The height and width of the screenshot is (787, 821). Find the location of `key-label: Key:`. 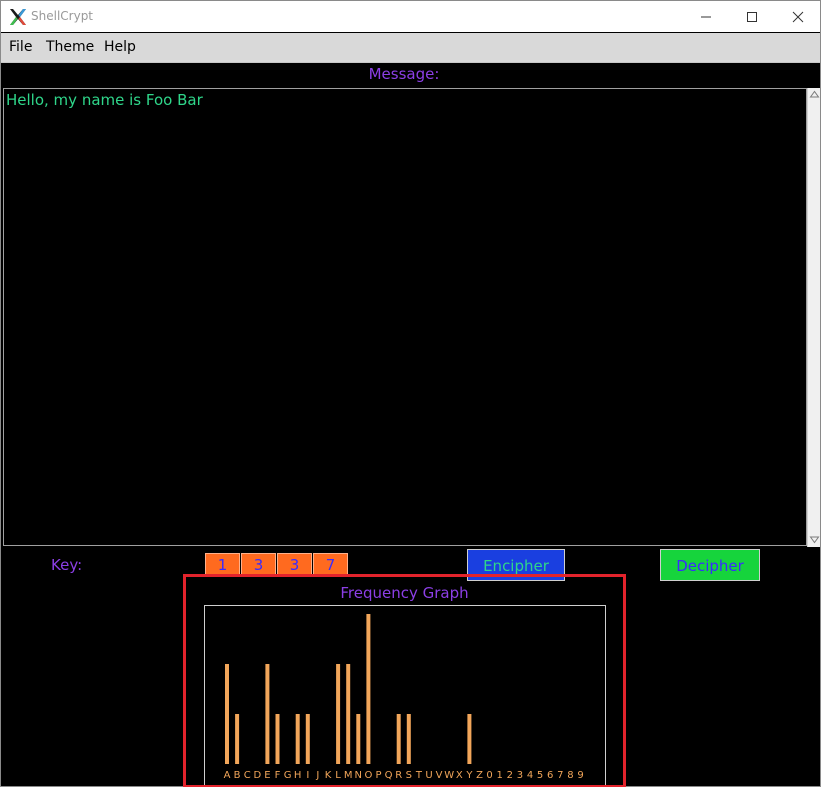

key-label: Key: is located at coordinates (67, 565).